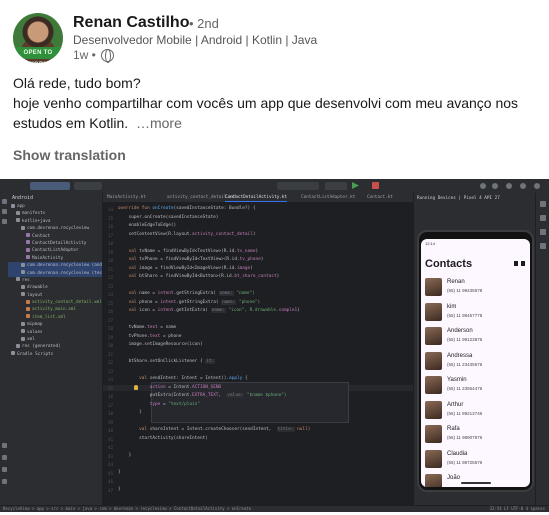  Describe the element at coordinates (28, 308) in the screenshot. I see `xml-file-icon` at that location.